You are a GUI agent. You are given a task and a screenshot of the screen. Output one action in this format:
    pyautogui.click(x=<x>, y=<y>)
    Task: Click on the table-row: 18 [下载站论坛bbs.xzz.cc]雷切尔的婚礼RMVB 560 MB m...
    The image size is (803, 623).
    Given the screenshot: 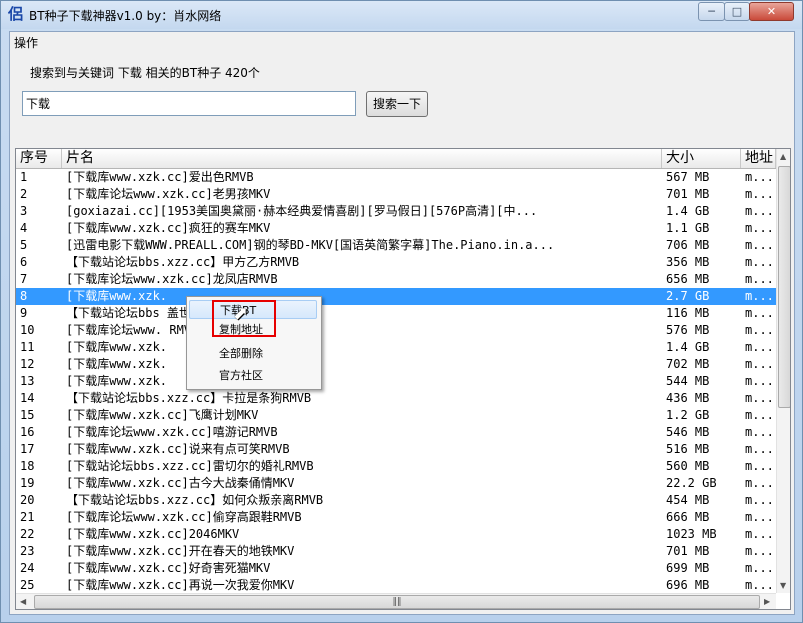 What is the action you would take?
    pyautogui.click(x=396, y=466)
    